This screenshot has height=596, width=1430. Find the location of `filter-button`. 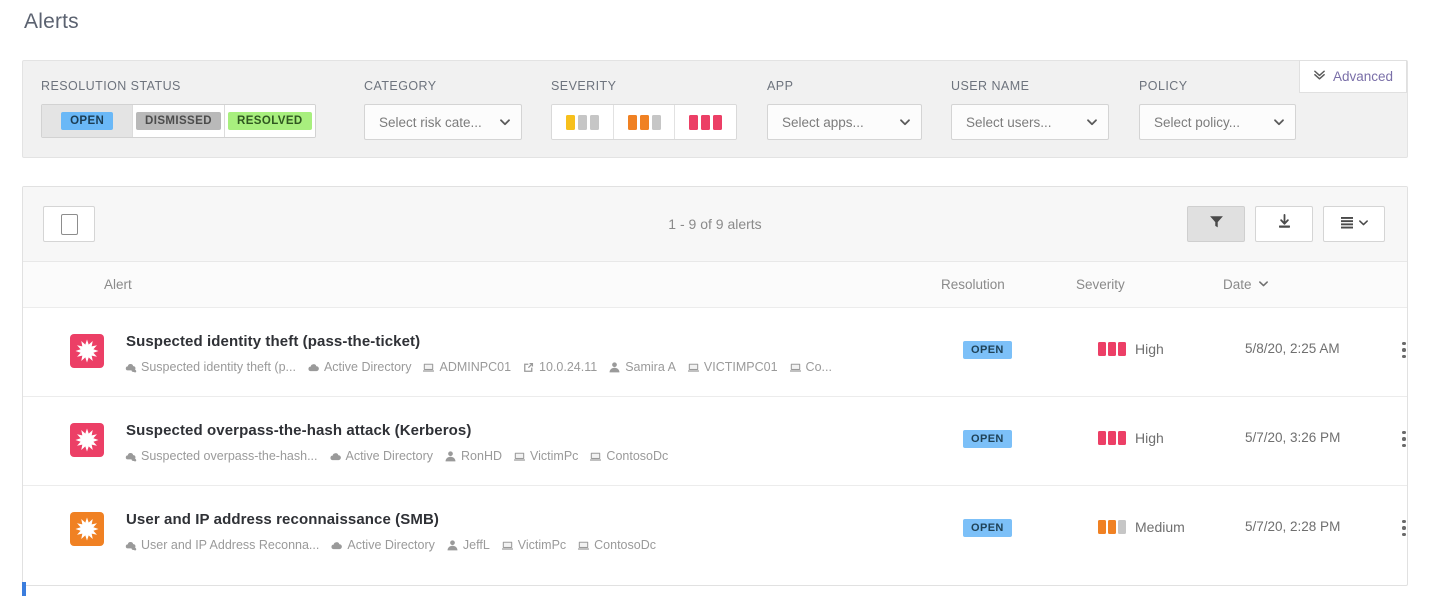

filter-button is located at coordinates (1216, 224).